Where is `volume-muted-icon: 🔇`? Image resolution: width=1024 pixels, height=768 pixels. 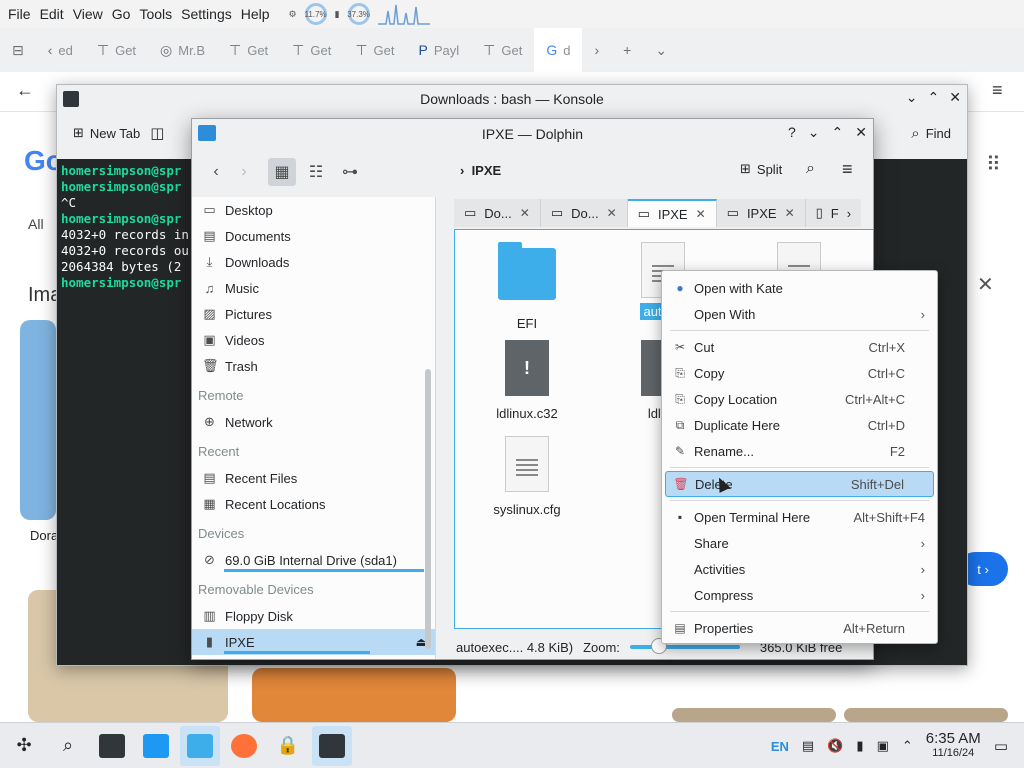
volume-muted-icon: 🔇 is located at coordinates (835, 746).